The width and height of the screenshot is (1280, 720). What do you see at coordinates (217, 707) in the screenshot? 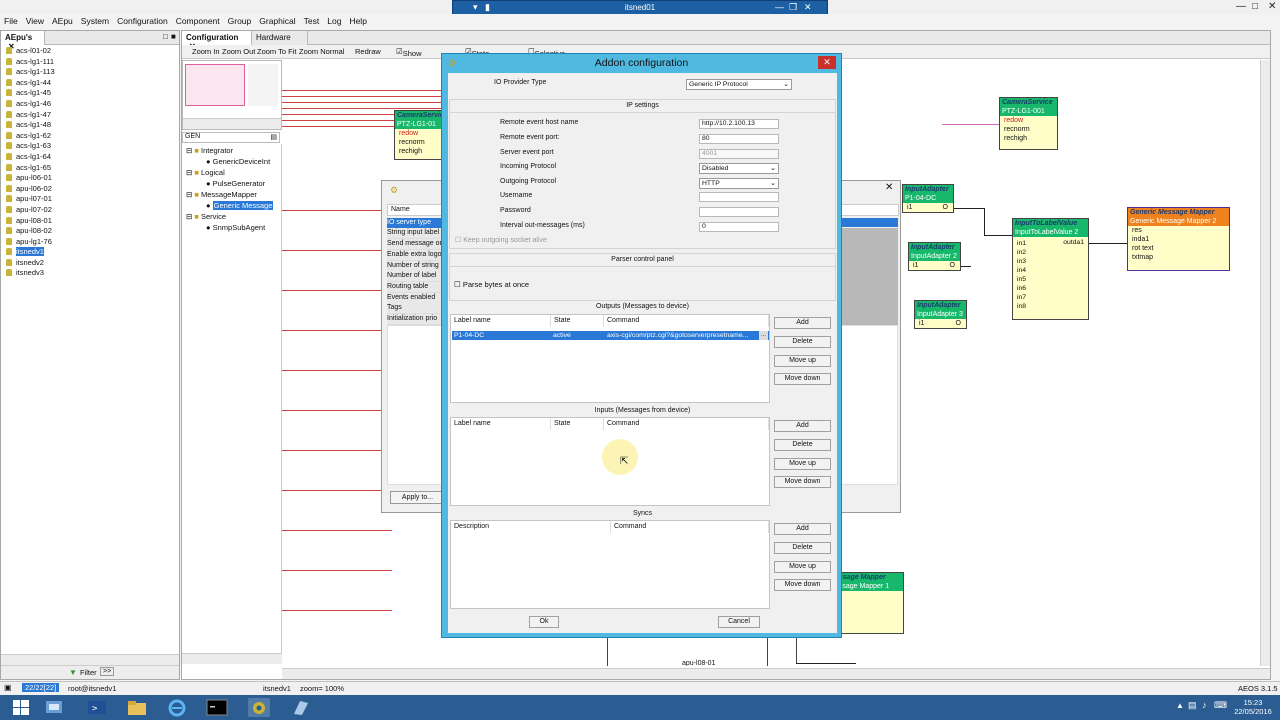
I see `command-prompt-icon` at bounding box center [217, 707].